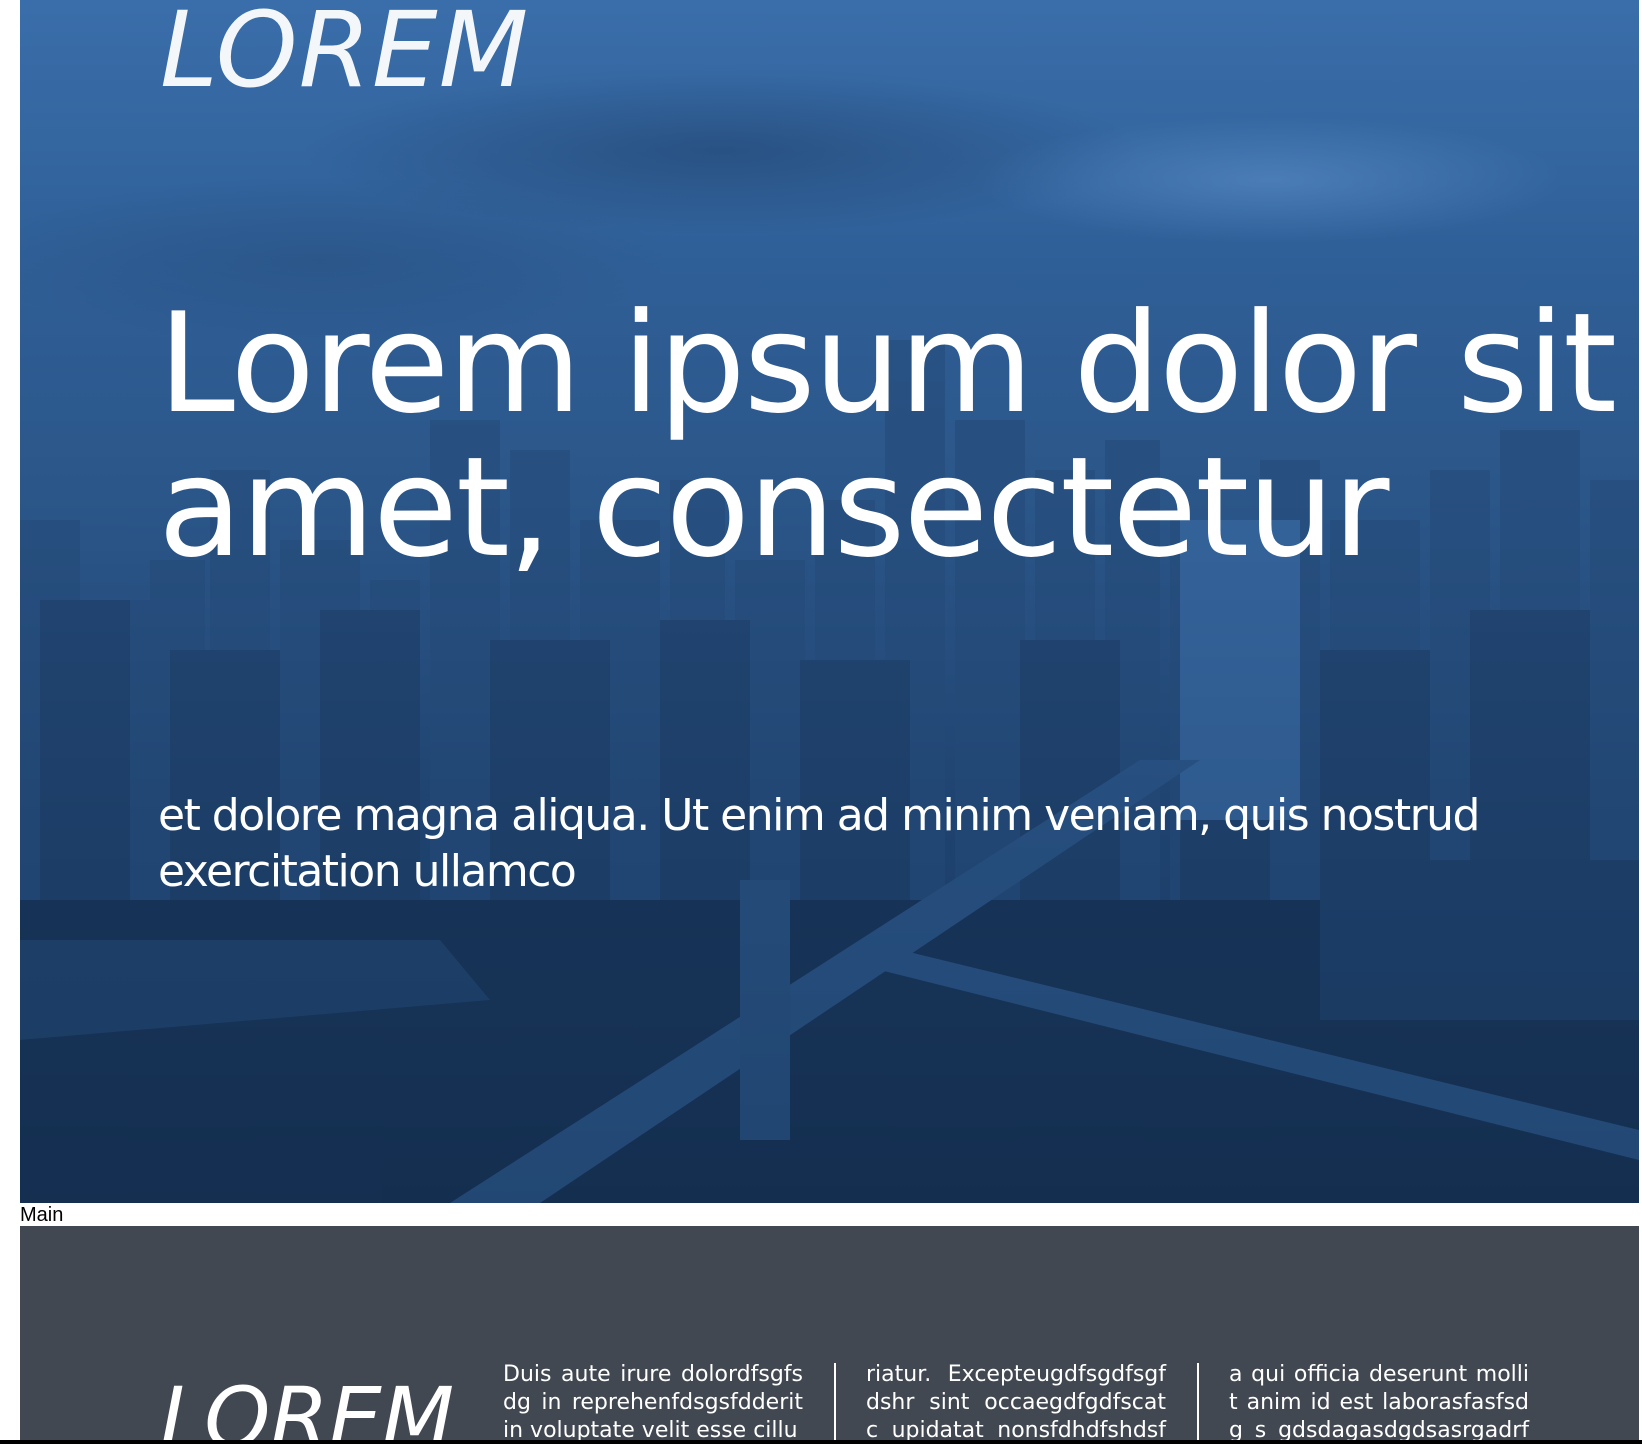  I want to click on hero-logo: LOREM, so click(344, 51).